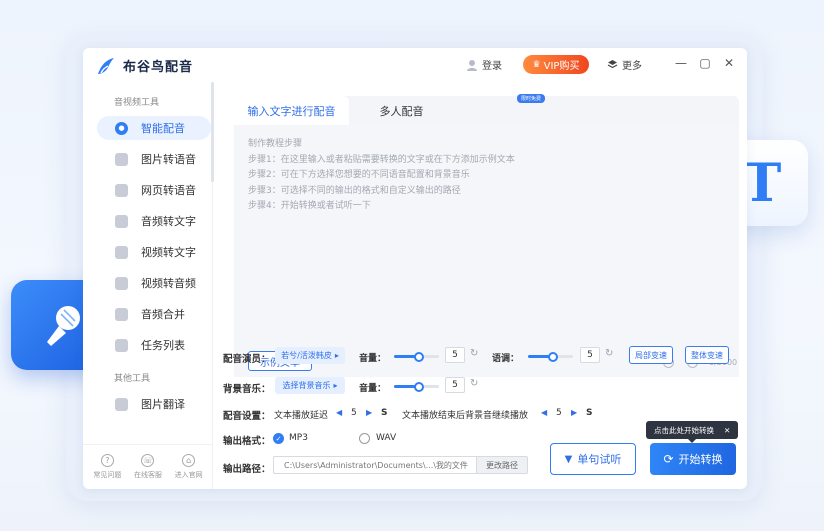 The image size is (824, 531). Describe the element at coordinates (275, 144) in the screenshot. I see `step-title: 制作教程步骤` at that location.